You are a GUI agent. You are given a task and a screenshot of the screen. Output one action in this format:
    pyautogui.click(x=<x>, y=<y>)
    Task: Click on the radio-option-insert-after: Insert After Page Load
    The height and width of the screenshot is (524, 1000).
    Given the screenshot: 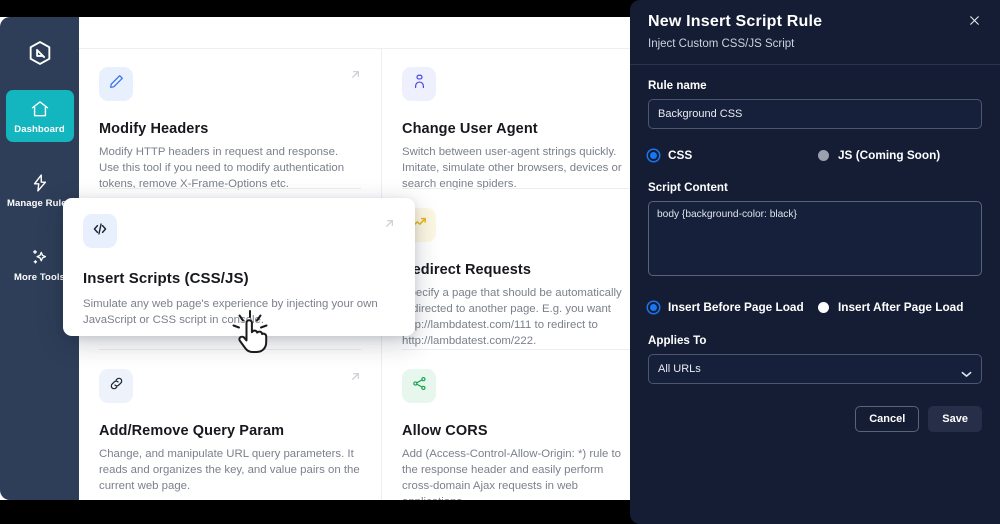 What is the action you would take?
    pyautogui.click(x=890, y=307)
    